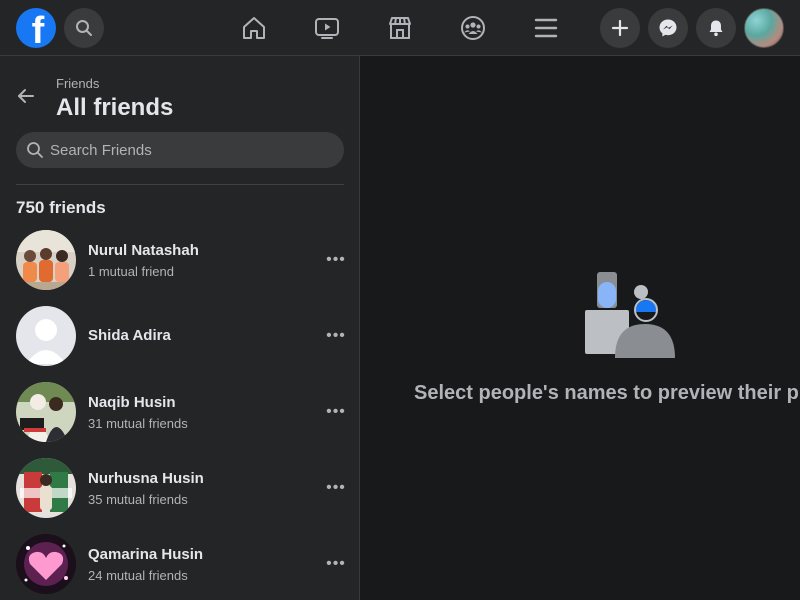 This screenshot has height=600, width=800. I want to click on friend-name: Shida Adira, so click(129, 335).